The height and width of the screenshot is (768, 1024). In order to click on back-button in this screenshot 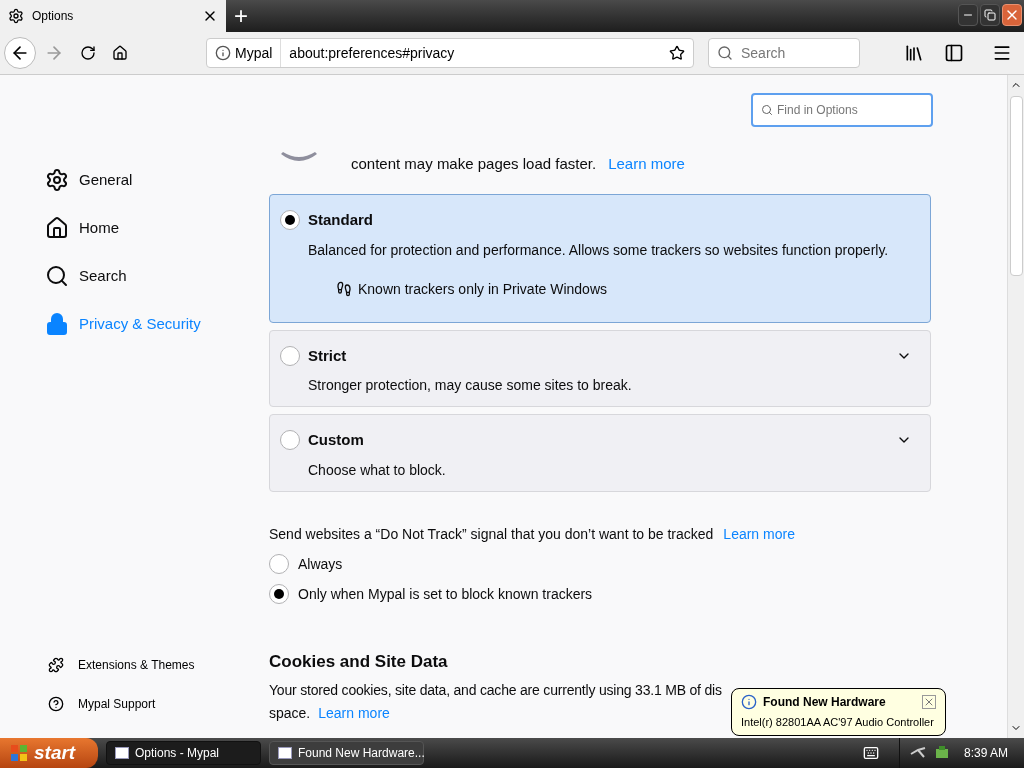, I will do `click(20, 53)`.